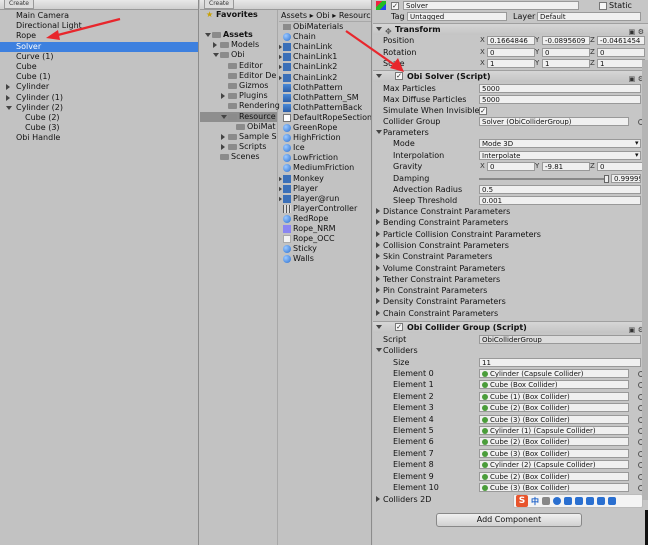 The image size is (648, 545). Describe the element at coordinates (99, 46) in the screenshot. I see `hierarchy-item: Solver` at that location.